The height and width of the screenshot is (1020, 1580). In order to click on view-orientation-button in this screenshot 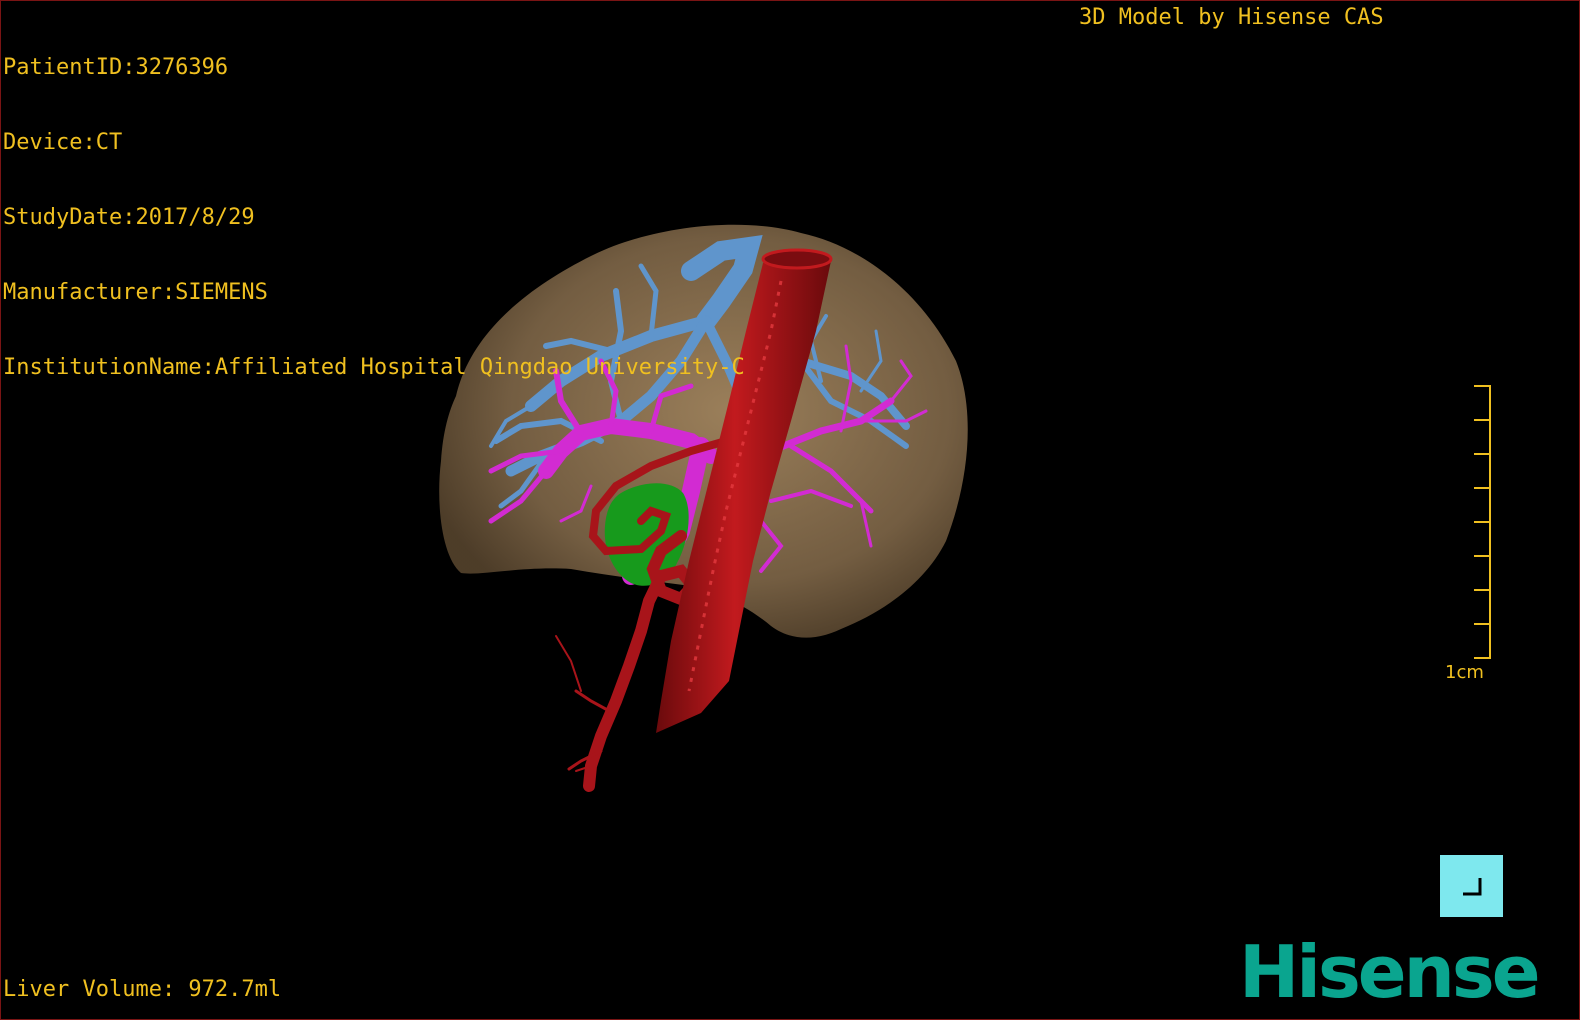, I will do `click(1471, 886)`.